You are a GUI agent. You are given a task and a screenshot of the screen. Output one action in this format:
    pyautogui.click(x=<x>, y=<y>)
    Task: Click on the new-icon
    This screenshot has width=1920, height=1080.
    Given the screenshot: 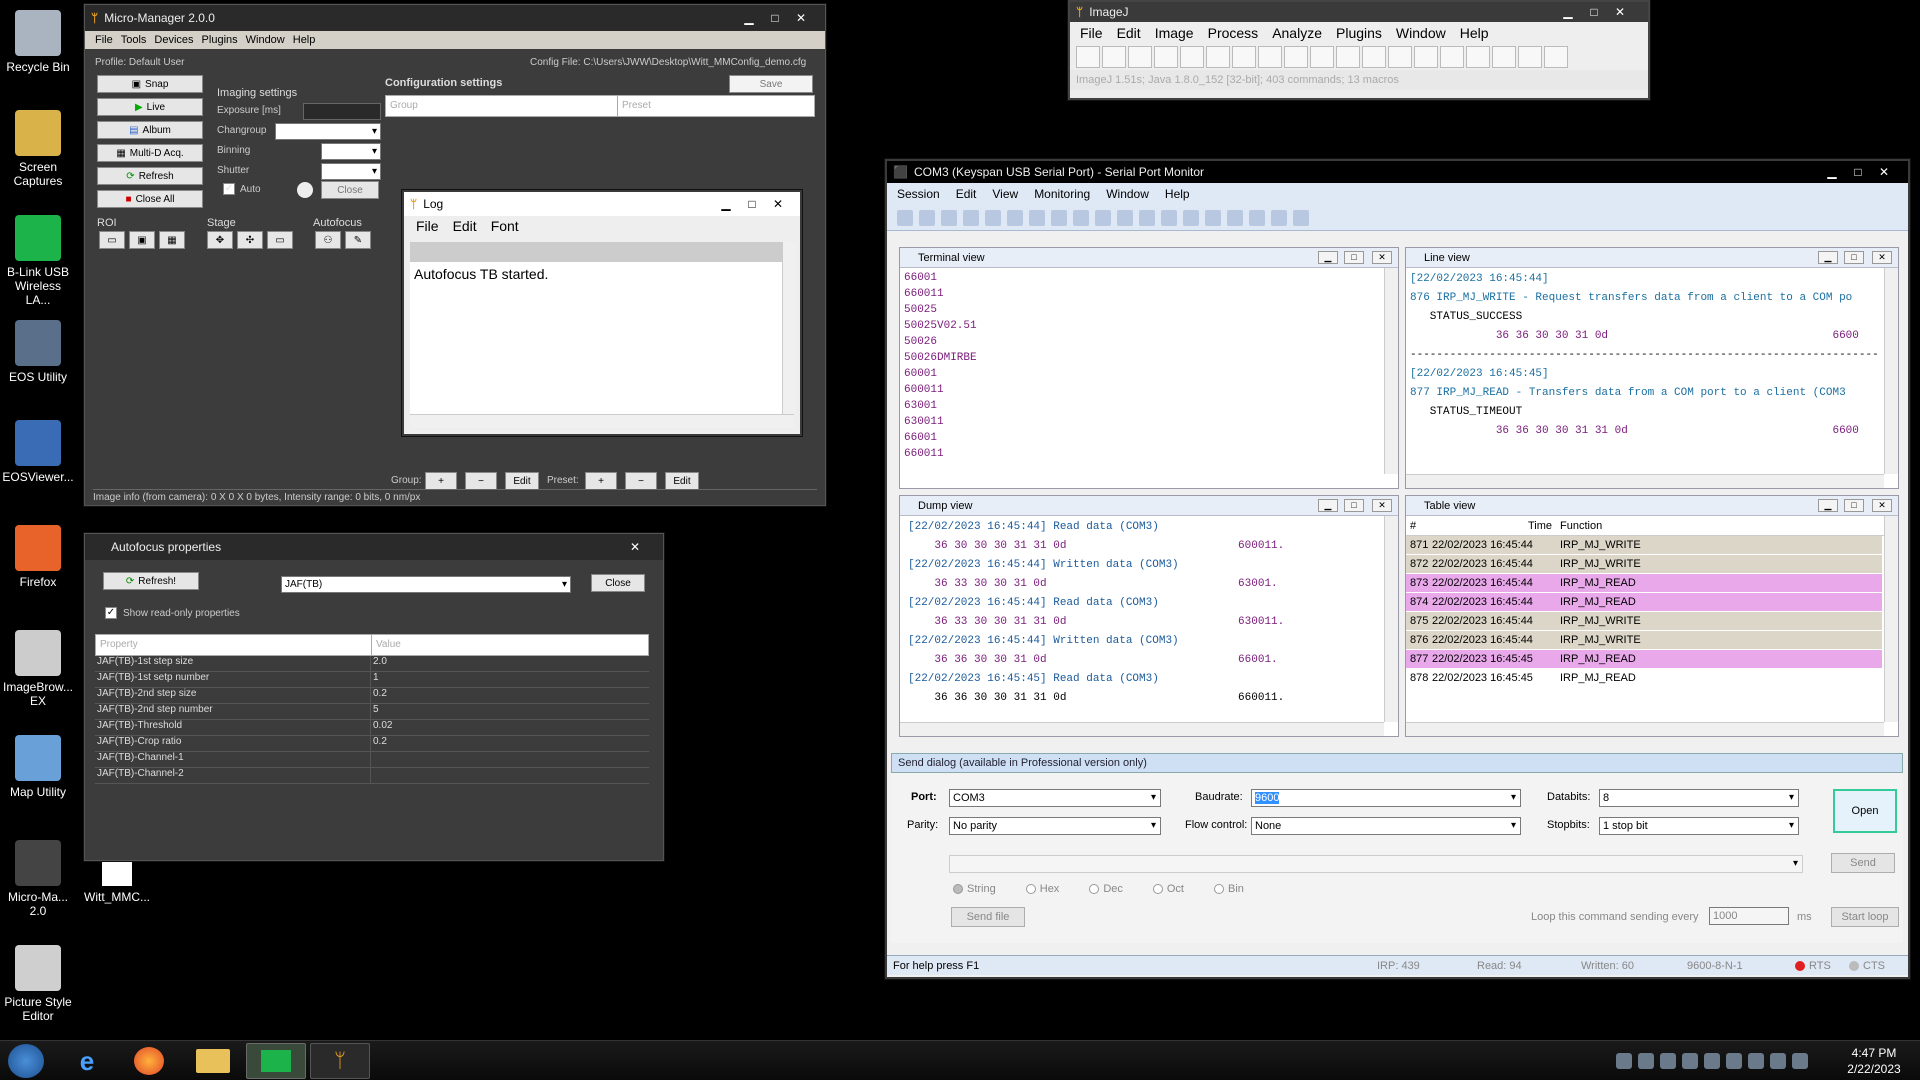 What is the action you would take?
    pyautogui.click(x=905, y=217)
    